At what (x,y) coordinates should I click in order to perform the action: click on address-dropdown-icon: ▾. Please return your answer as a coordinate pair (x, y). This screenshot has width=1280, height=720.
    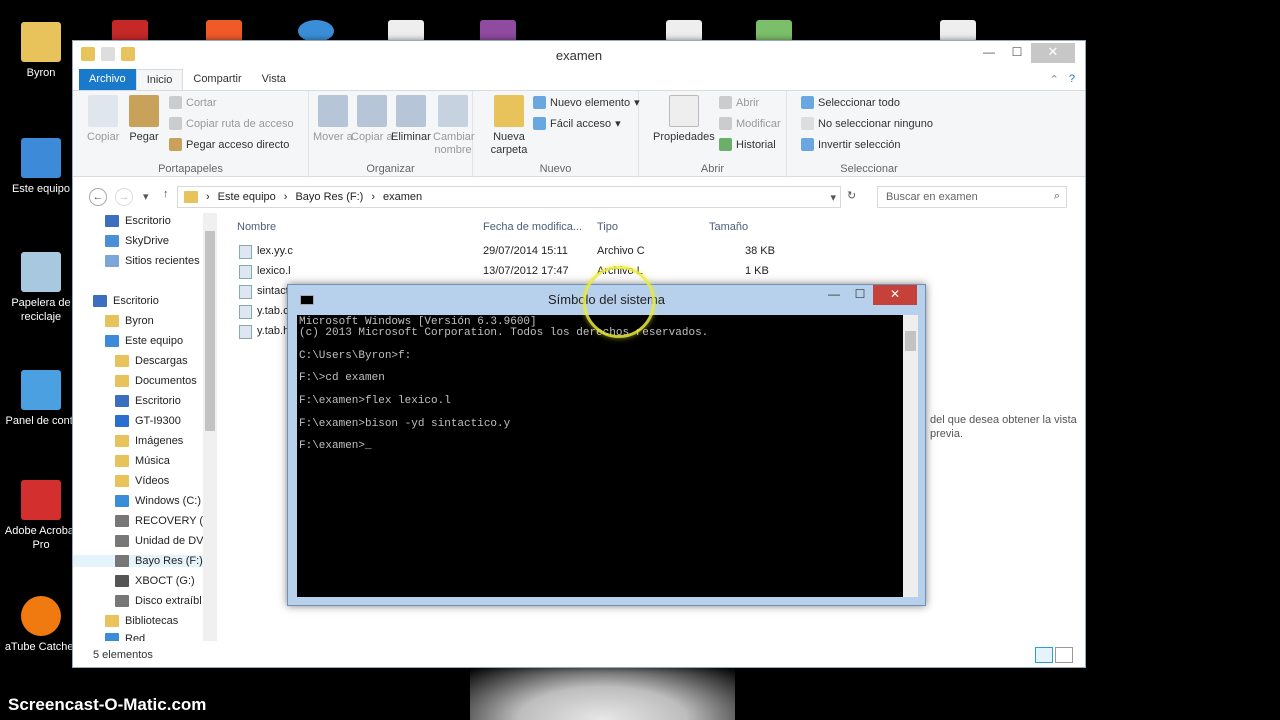
    Looking at the image, I should click on (833, 197).